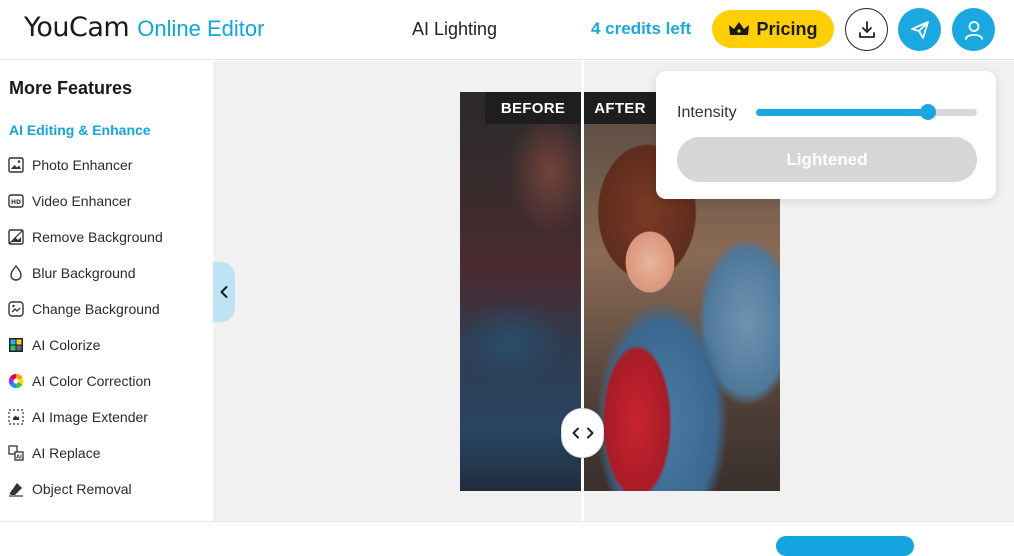 This screenshot has height=556, width=1014. What do you see at coordinates (787, 28) in the screenshot?
I see `pricing-label: Pricing` at bounding box center [787, 28].